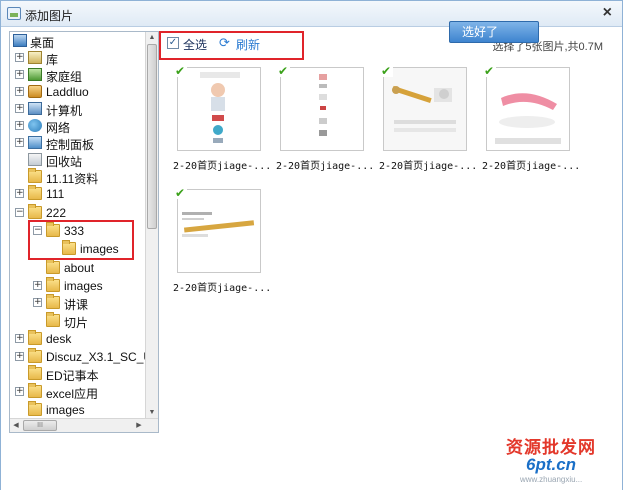 The width and height of the screenshot is (623, 490). I want to click on tree-item-computer: + 计算机, so click(80, 109).